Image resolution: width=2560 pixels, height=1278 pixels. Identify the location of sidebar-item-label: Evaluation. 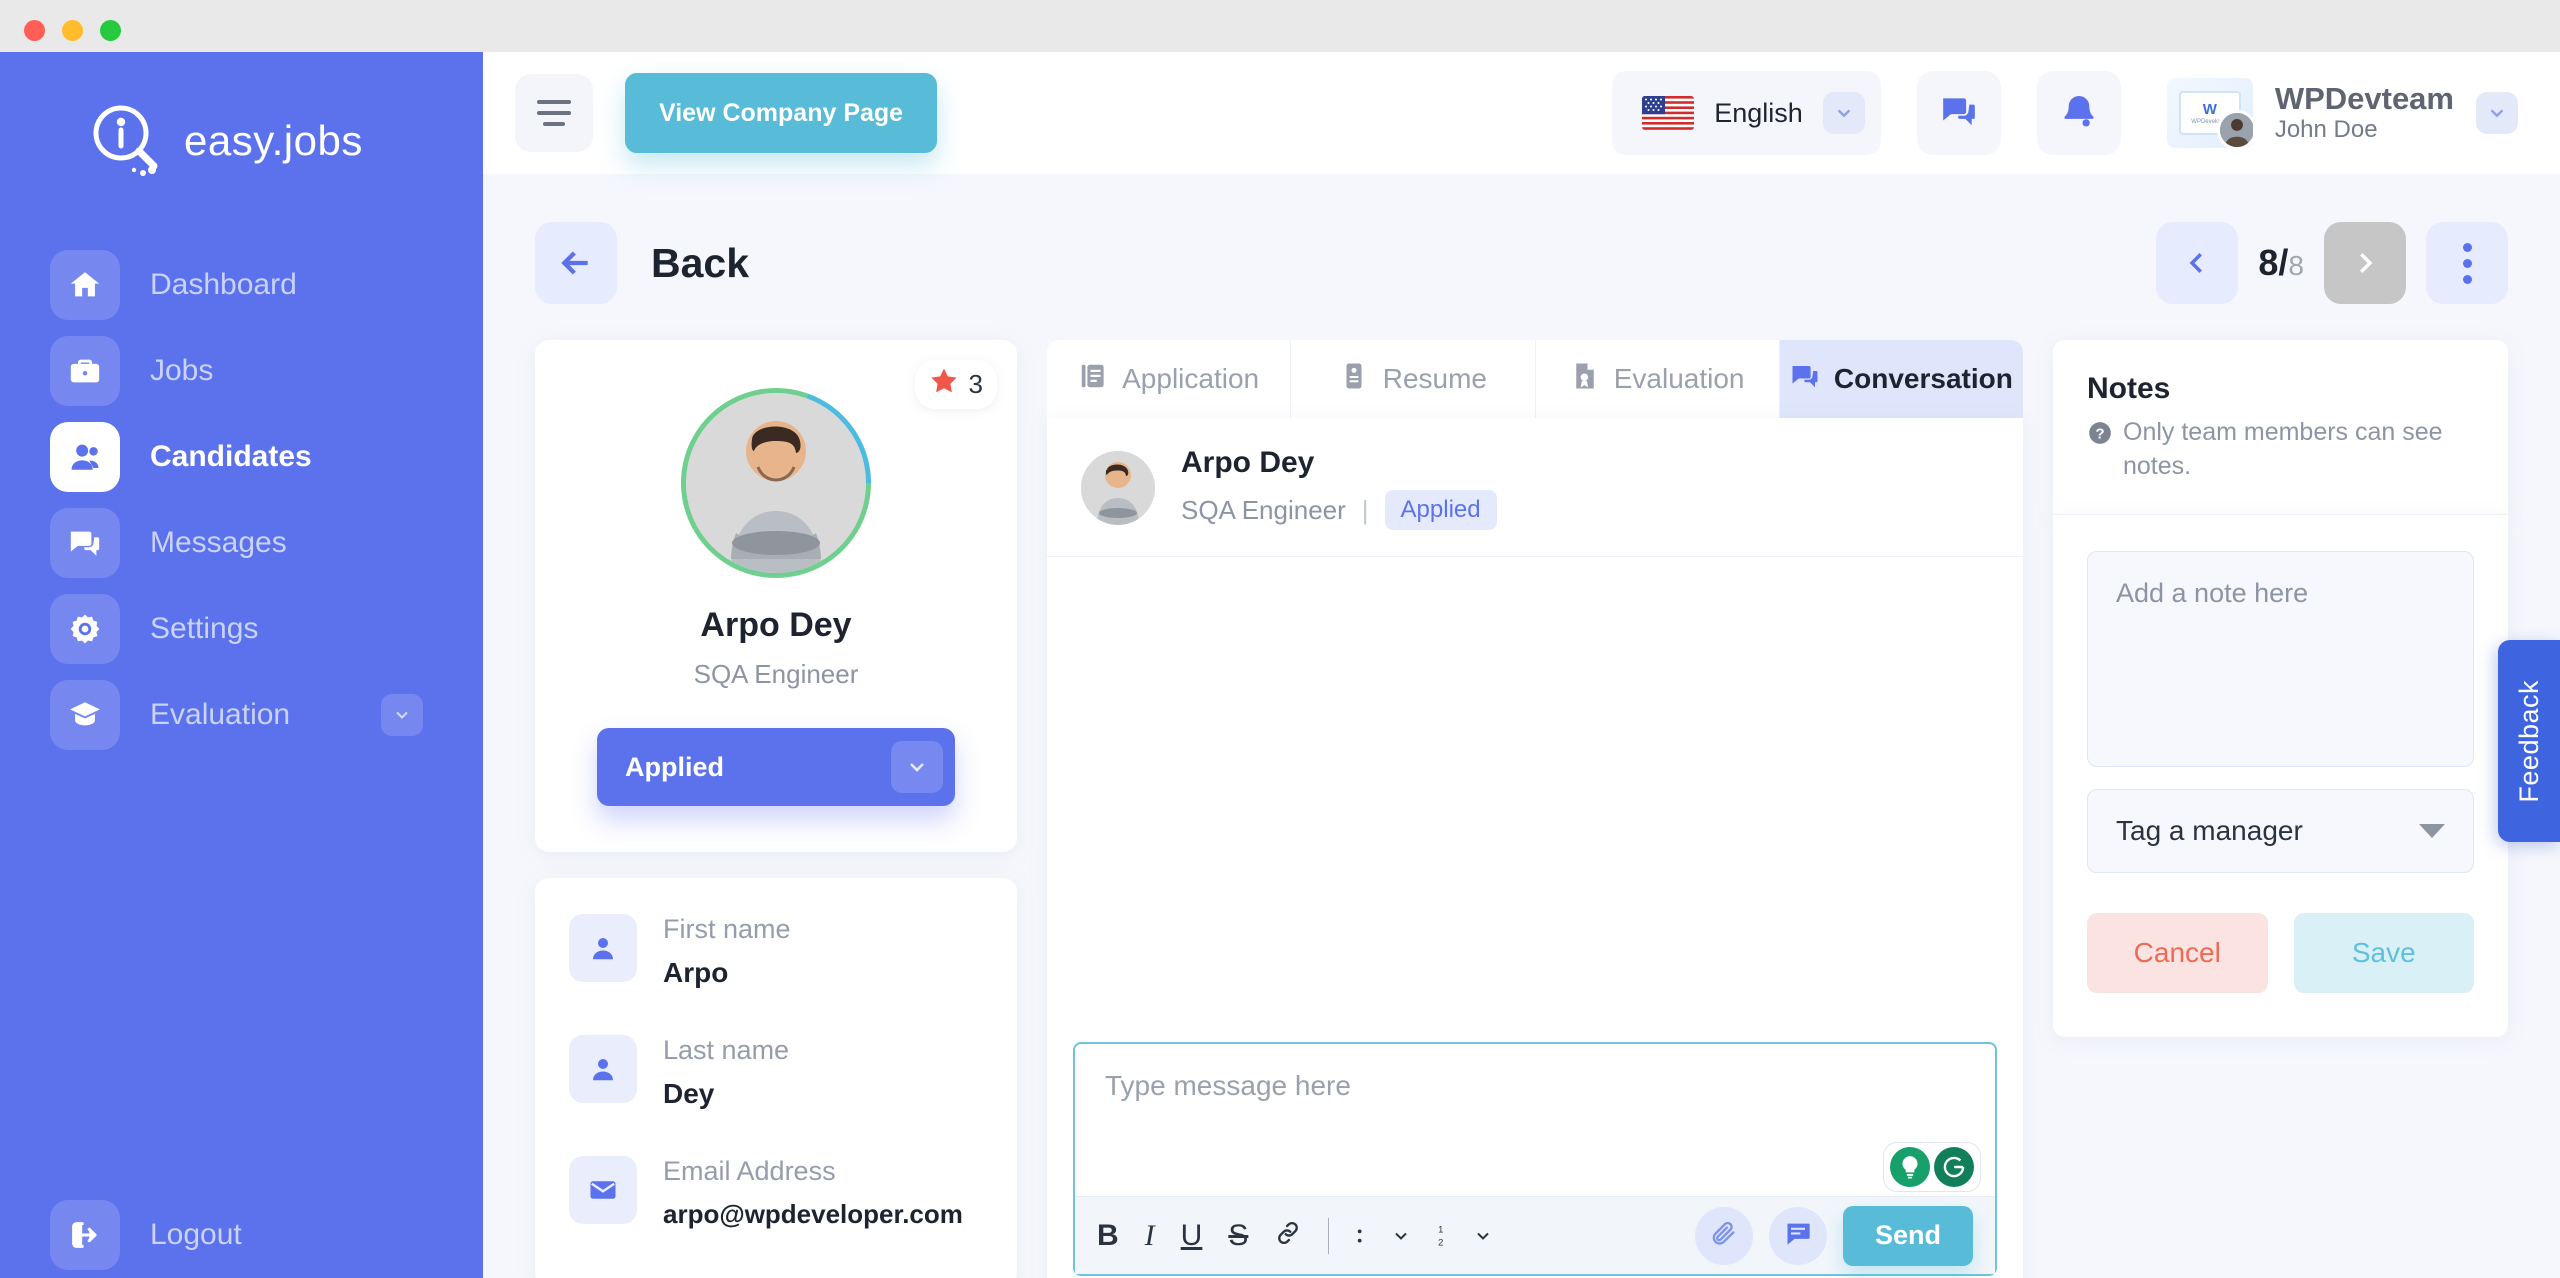
(220, 714).